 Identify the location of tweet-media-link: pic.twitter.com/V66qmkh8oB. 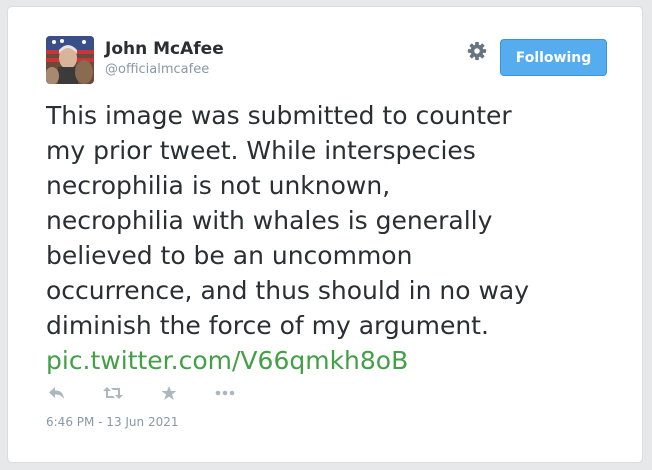
(336, 360).